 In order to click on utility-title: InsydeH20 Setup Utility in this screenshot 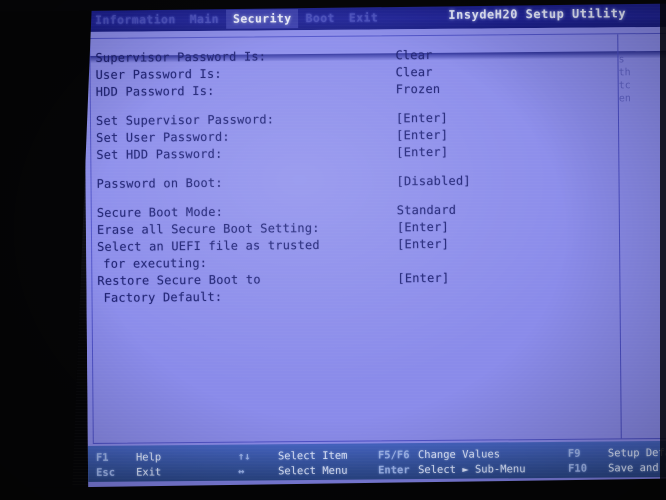, I will do `click(537, 14)`.